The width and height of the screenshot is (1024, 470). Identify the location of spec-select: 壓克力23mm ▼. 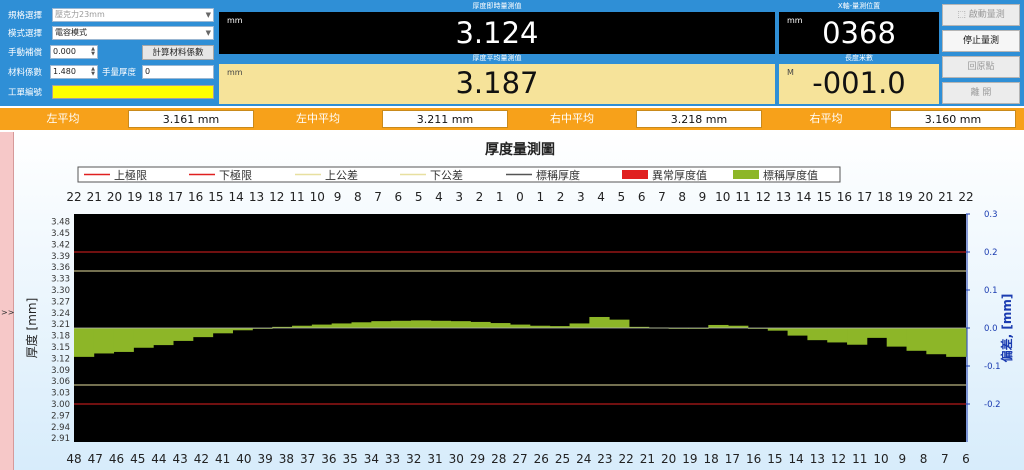
(133, 15).